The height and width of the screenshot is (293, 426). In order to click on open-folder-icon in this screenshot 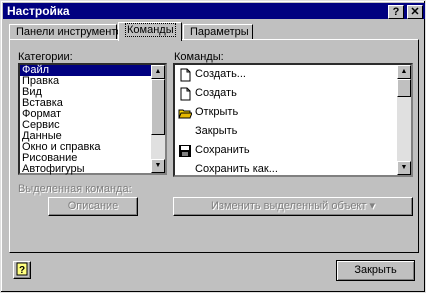, I will do `click(185, 113)`.